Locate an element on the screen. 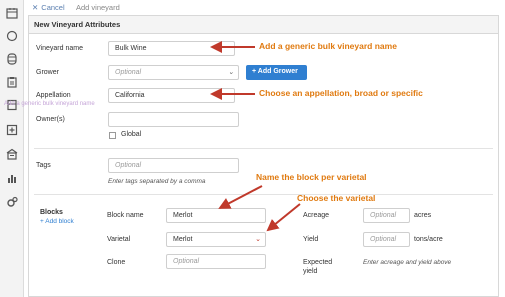  tags-hint: Enter tags separated by a comma is located at coordinates (157, 181).